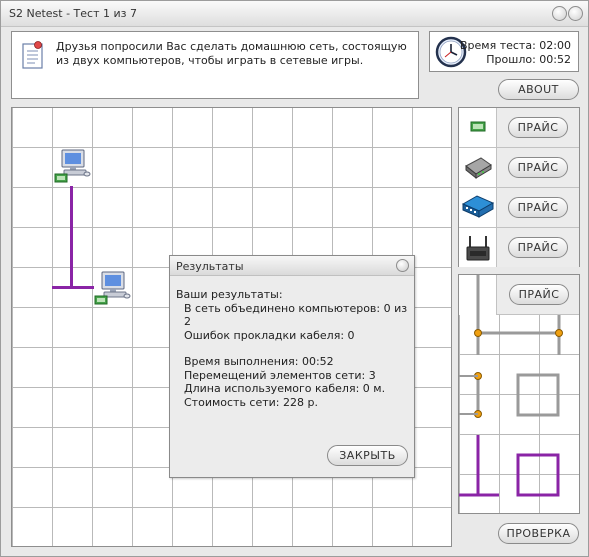 This screenshot has width=589, height=557. I want to click on cable-types-graphic, so click(519, 394).